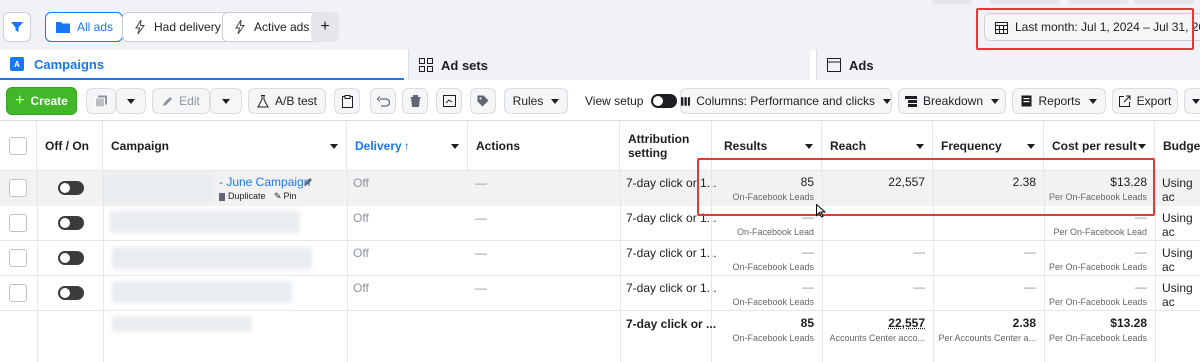 Image resolution: width=1200 pixels, height=362 pixels. I want to click on columns-label: Columns: Performance and clicks, so click(785, 101).